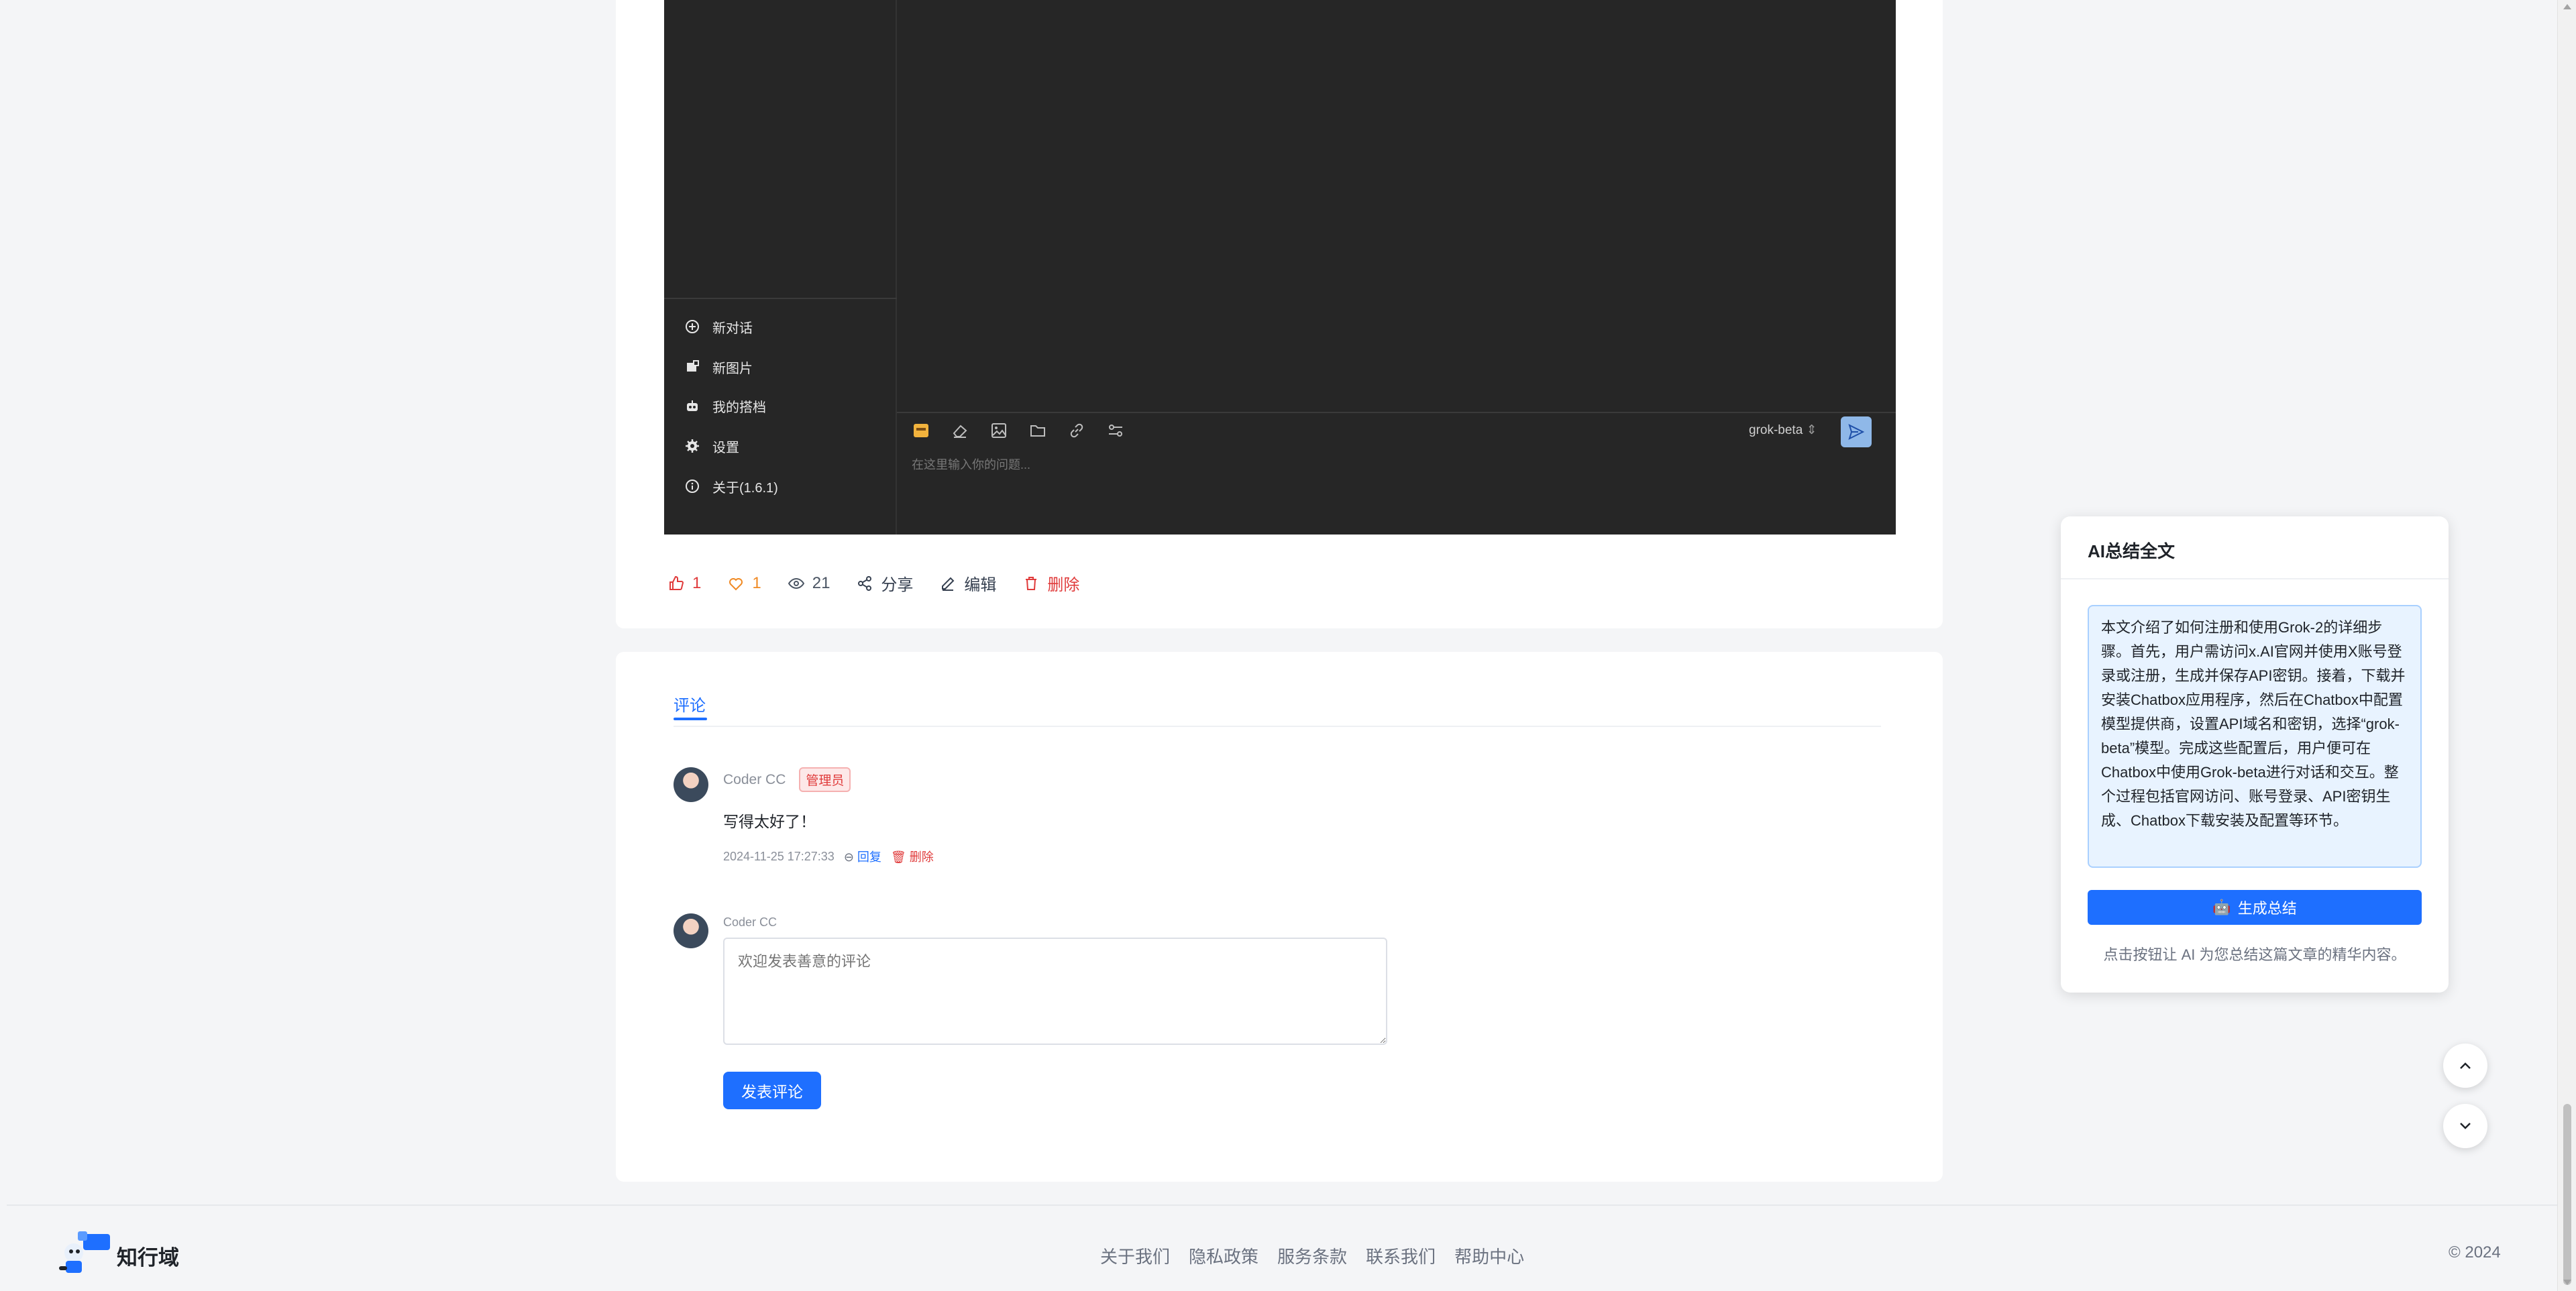 The height and width of the screenshot is (1291, 2576). Describe the element at coordinates (788, 326) in the screenshot. I see `app-menu-new-chat: 新对话` at that location.